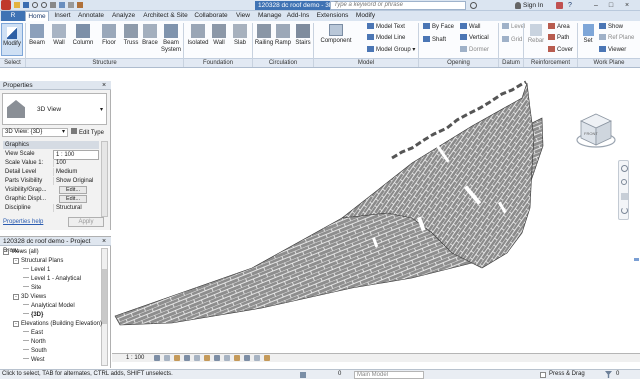  What do you see at coordinates (53, 5) in the screenshot?
I see `print-icon` at bounding box center [53, 5].